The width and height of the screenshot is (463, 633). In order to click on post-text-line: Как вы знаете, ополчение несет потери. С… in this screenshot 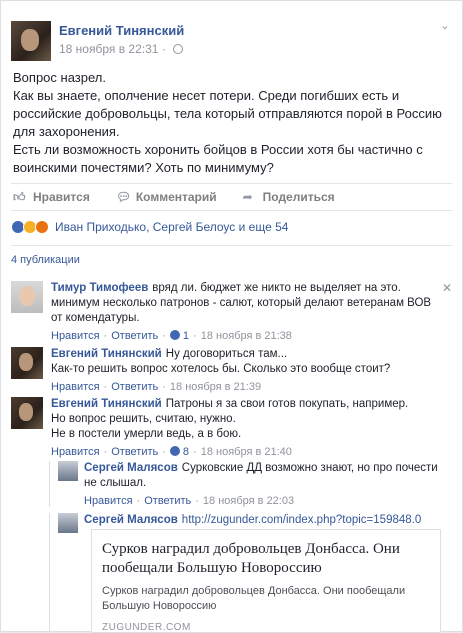, I will do `click(206, 95)`.